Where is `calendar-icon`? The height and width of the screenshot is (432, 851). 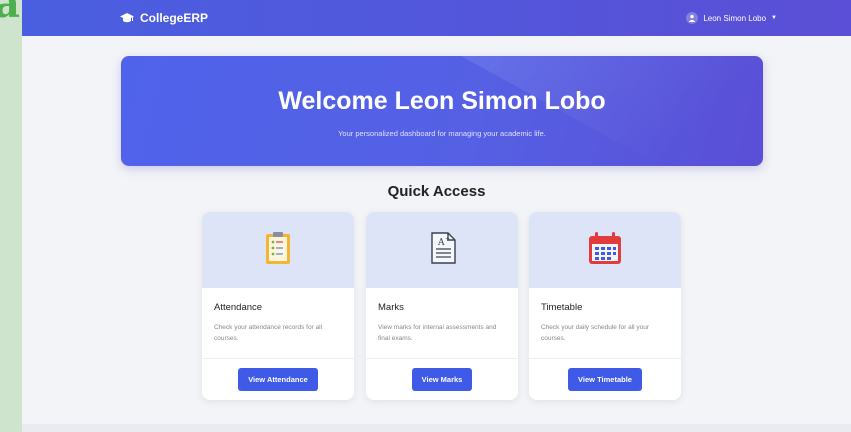
calendar-icon is located at coordinates (605, 250).